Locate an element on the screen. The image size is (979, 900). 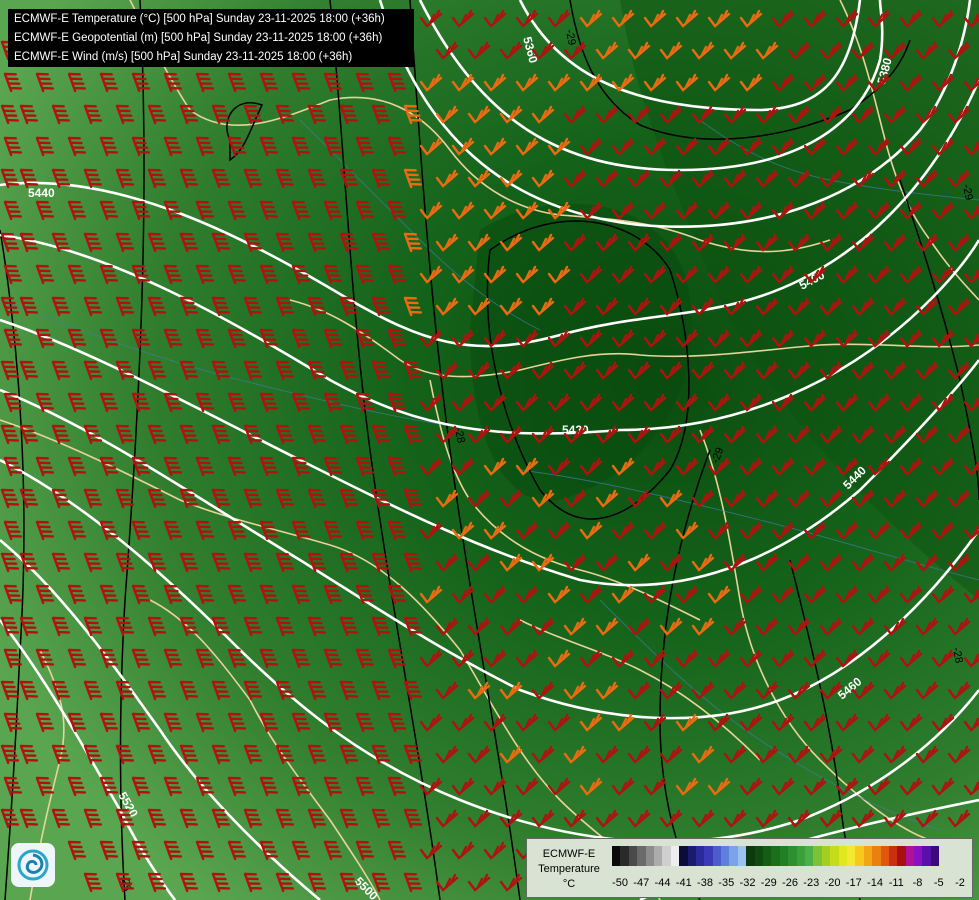
ecmwf-logo is located at coordinates (33, 865).